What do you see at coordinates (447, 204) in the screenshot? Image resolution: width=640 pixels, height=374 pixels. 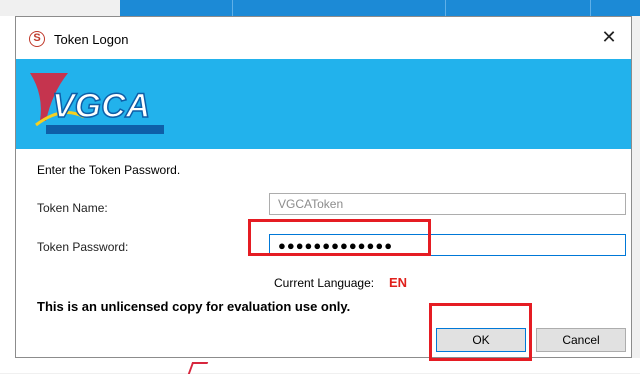 I see `token-name-field: VGCAToken` at bounding box center [447, 204].